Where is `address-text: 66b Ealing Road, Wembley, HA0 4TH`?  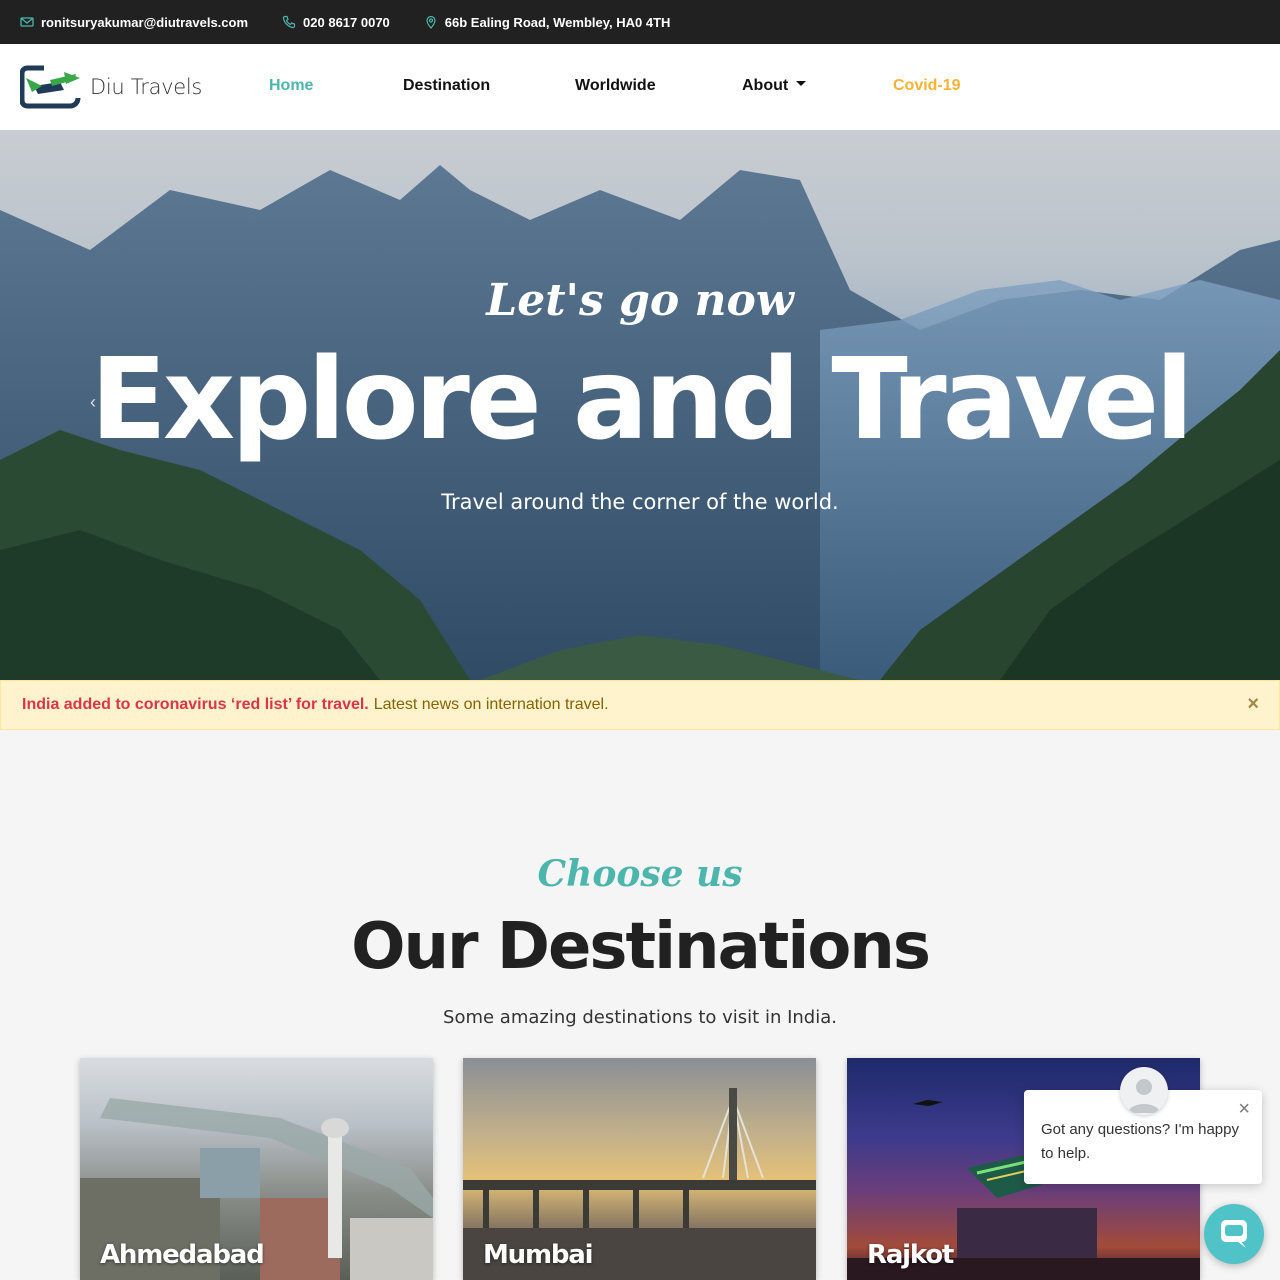 address-text: 66b Ealing Road, Wembley, HA0 4TH is located at coordinates (557, 22).